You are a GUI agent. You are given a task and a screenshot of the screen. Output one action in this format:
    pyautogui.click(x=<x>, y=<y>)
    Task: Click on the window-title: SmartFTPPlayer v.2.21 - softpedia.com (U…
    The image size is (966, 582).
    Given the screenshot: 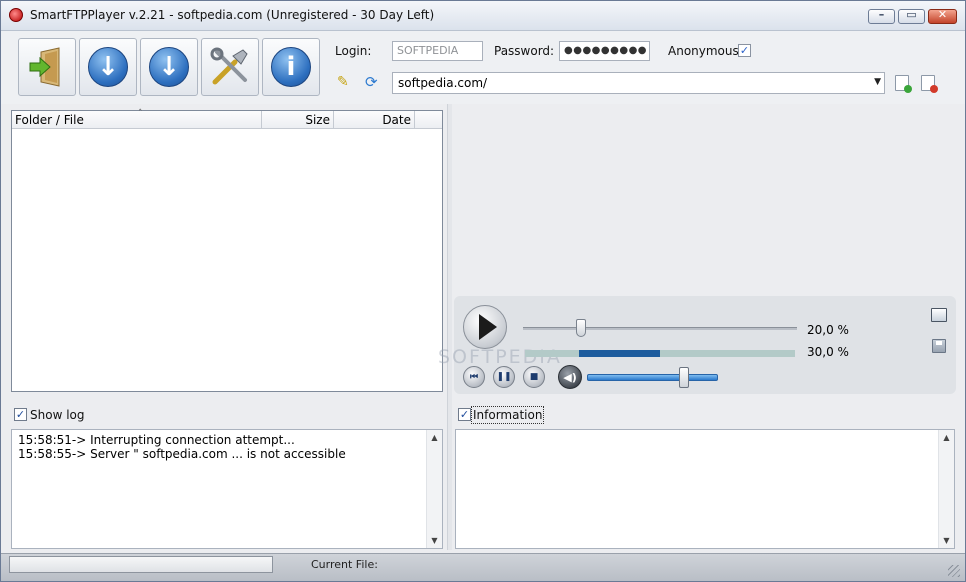 What is the action you would take?
    pyautogui.click(x=232, y=15)
    